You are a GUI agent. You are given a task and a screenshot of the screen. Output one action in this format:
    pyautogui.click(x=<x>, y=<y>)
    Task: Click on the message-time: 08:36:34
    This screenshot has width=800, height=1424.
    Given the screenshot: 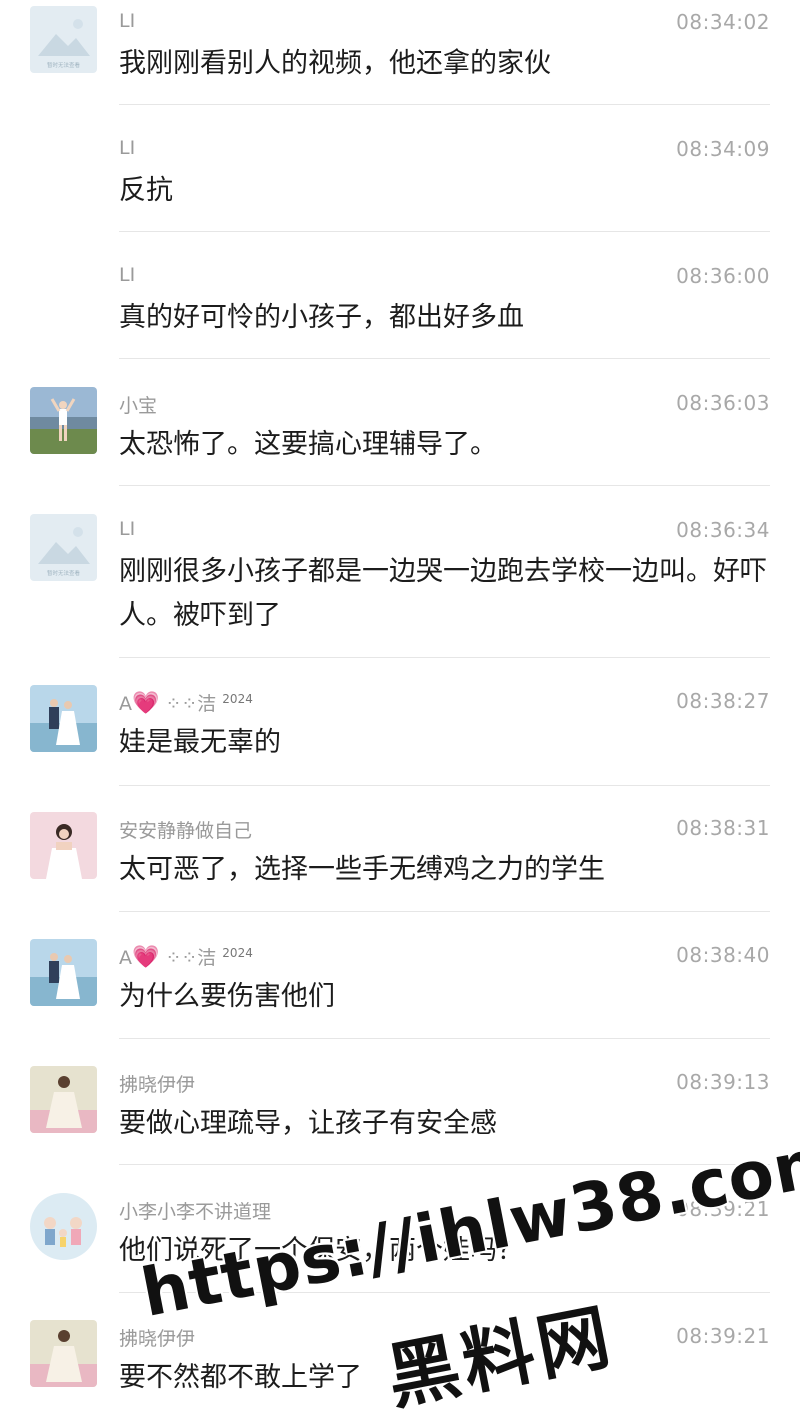 What is the action you would take?
    pyautogui.click(x=723, y=530)
    